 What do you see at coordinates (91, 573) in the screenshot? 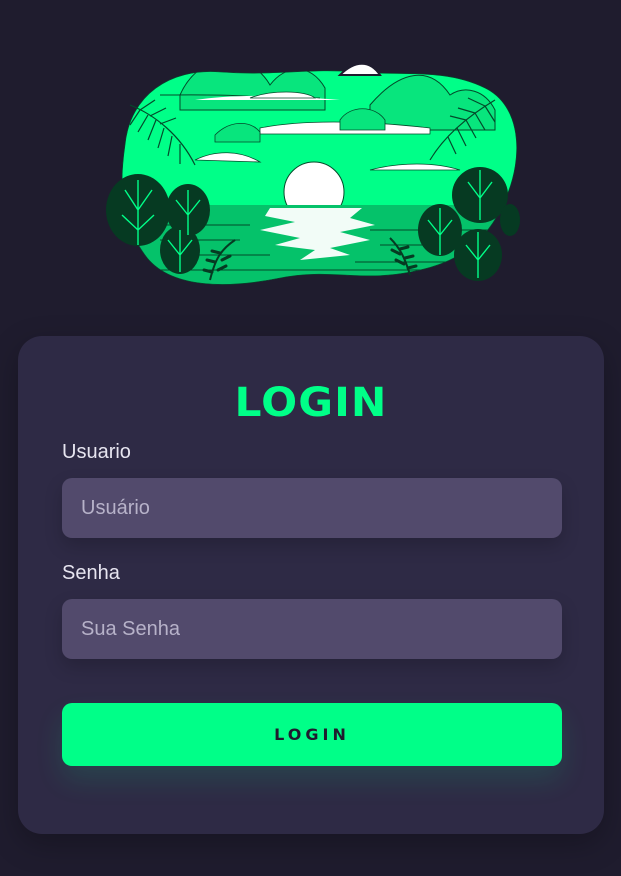
I see `password-label: Senha` at bounding box center [91, 573].